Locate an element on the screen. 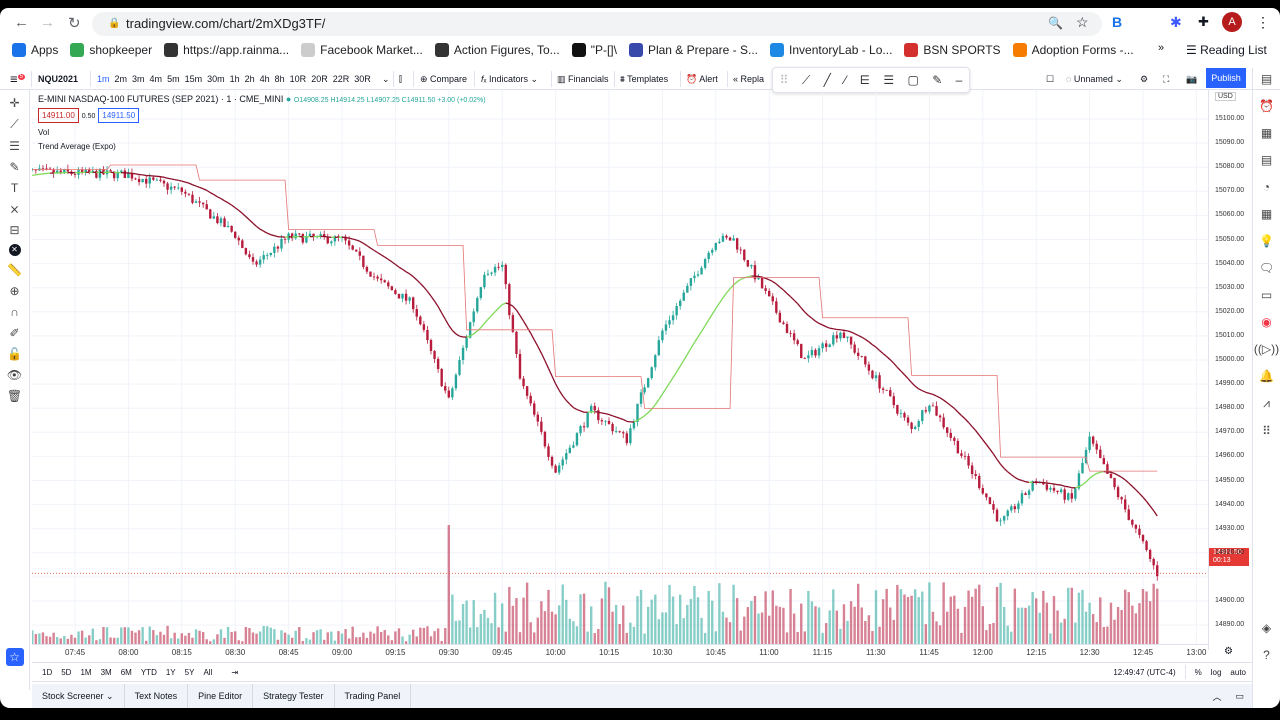  chart-settings-icon: ⚙ is located at coordinates (1228, 651).